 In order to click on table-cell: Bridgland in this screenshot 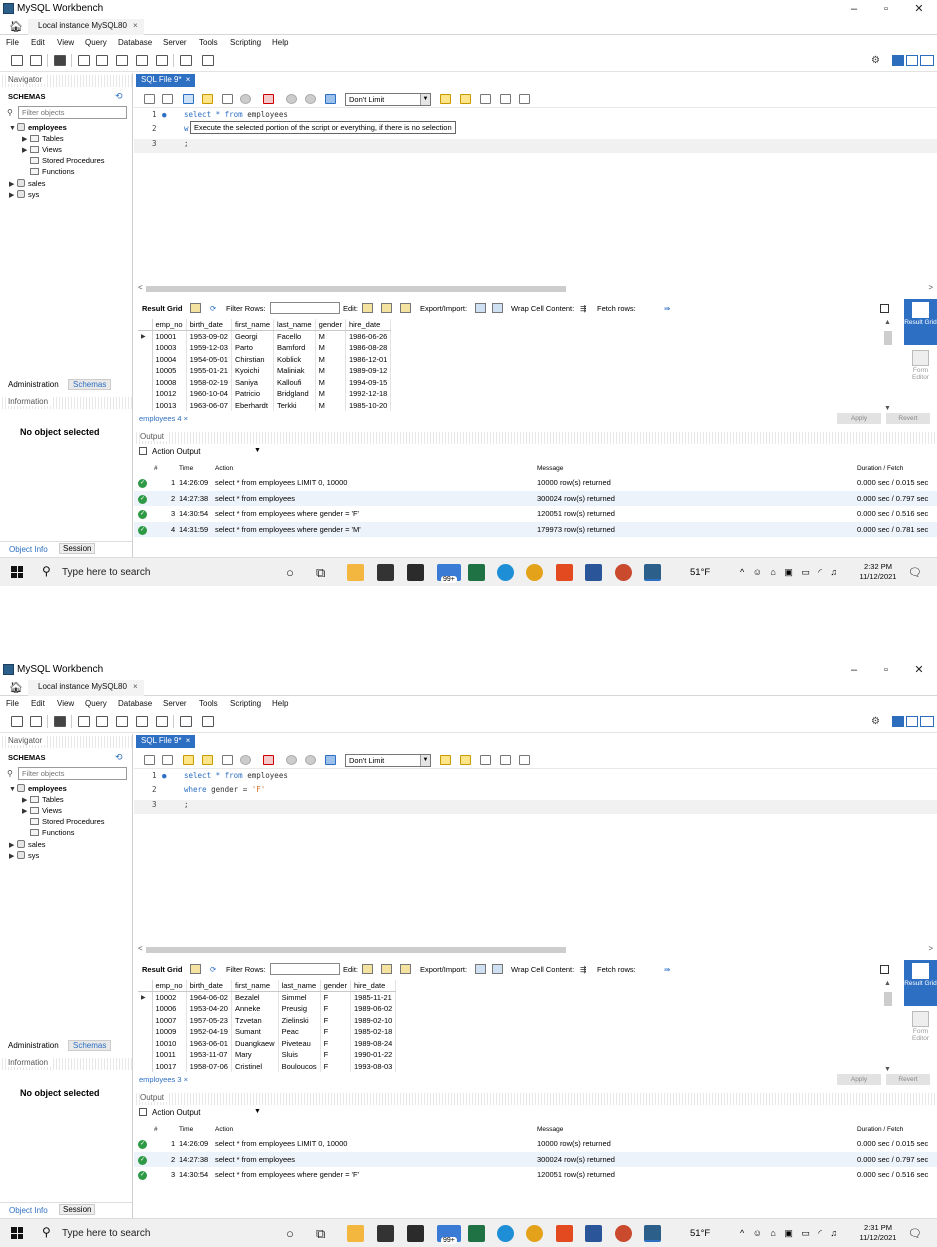, I will do `click(294, 394)`.